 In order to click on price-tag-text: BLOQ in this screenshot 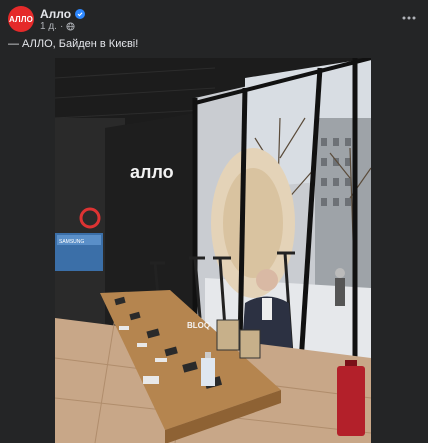, I will do `click(198, 325)`.